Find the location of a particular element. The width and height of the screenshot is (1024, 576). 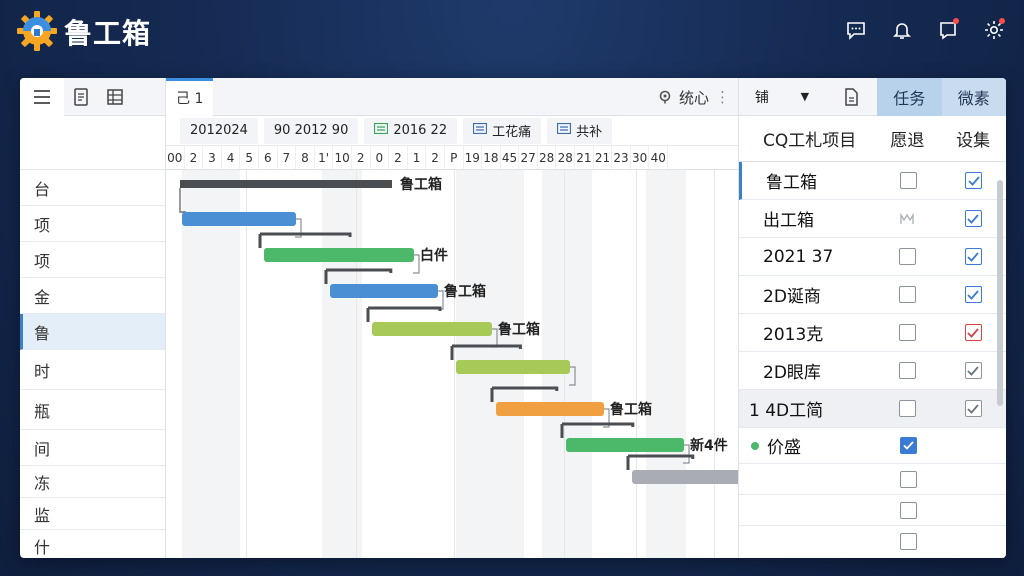

connector is located at coordinates (182, 200).